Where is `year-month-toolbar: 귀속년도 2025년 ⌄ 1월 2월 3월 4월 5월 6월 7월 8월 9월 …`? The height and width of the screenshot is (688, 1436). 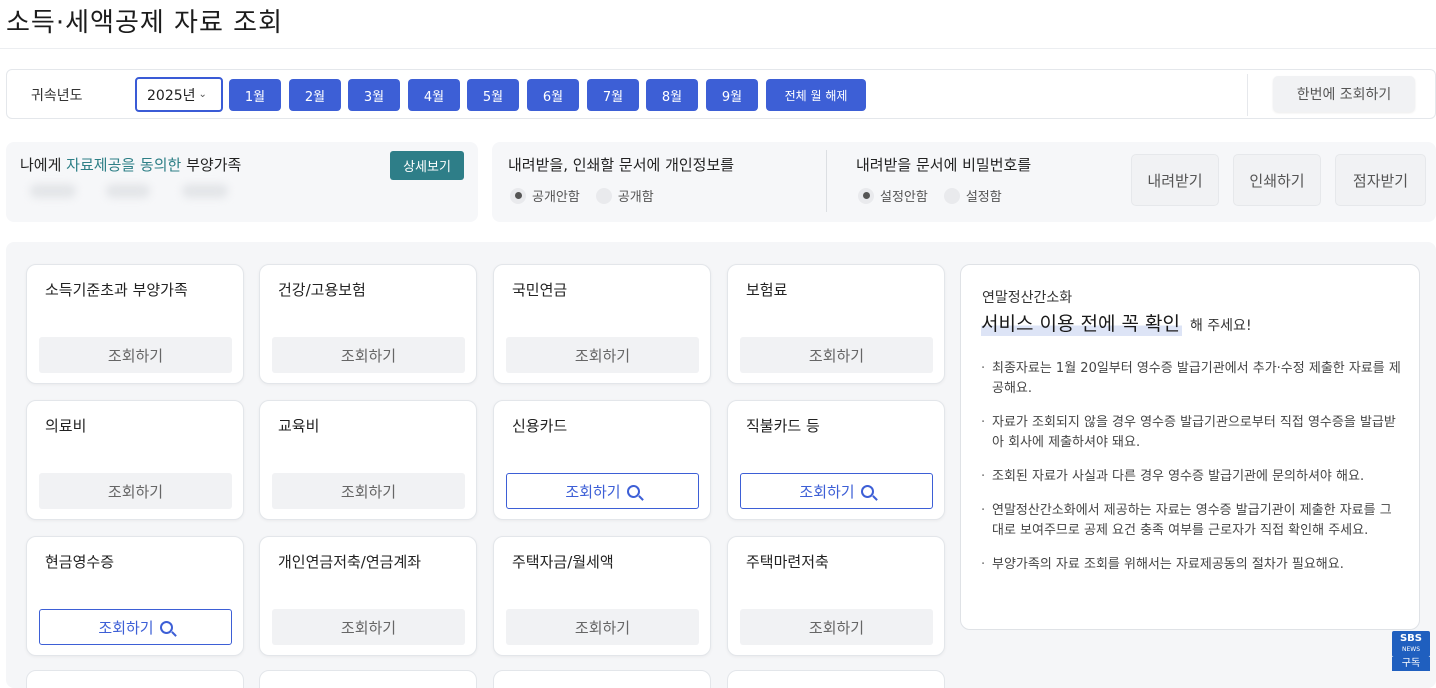 year-month-toolbar: 귀속년도 2025년 ⌄ 1월 2월 3월 4월 5월 6월 7월 8월 9월 … is located at coordinates (721, 94).